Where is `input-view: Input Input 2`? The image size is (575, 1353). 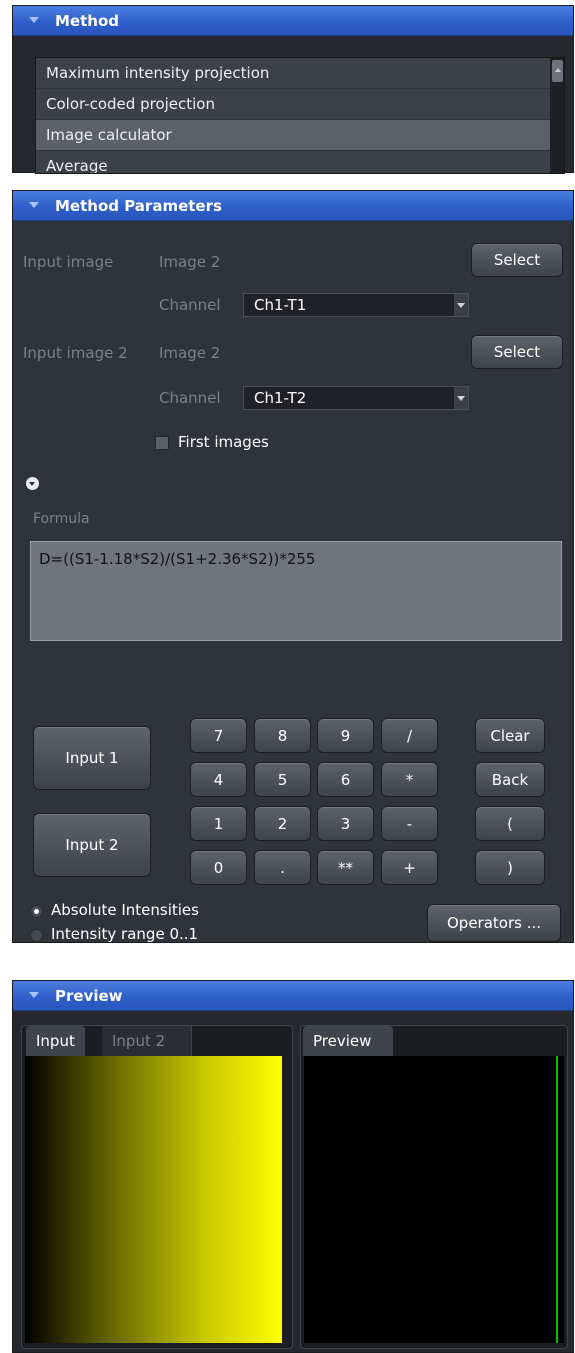 input-view: Input Input 2 is located at coordinates (157, 1187).